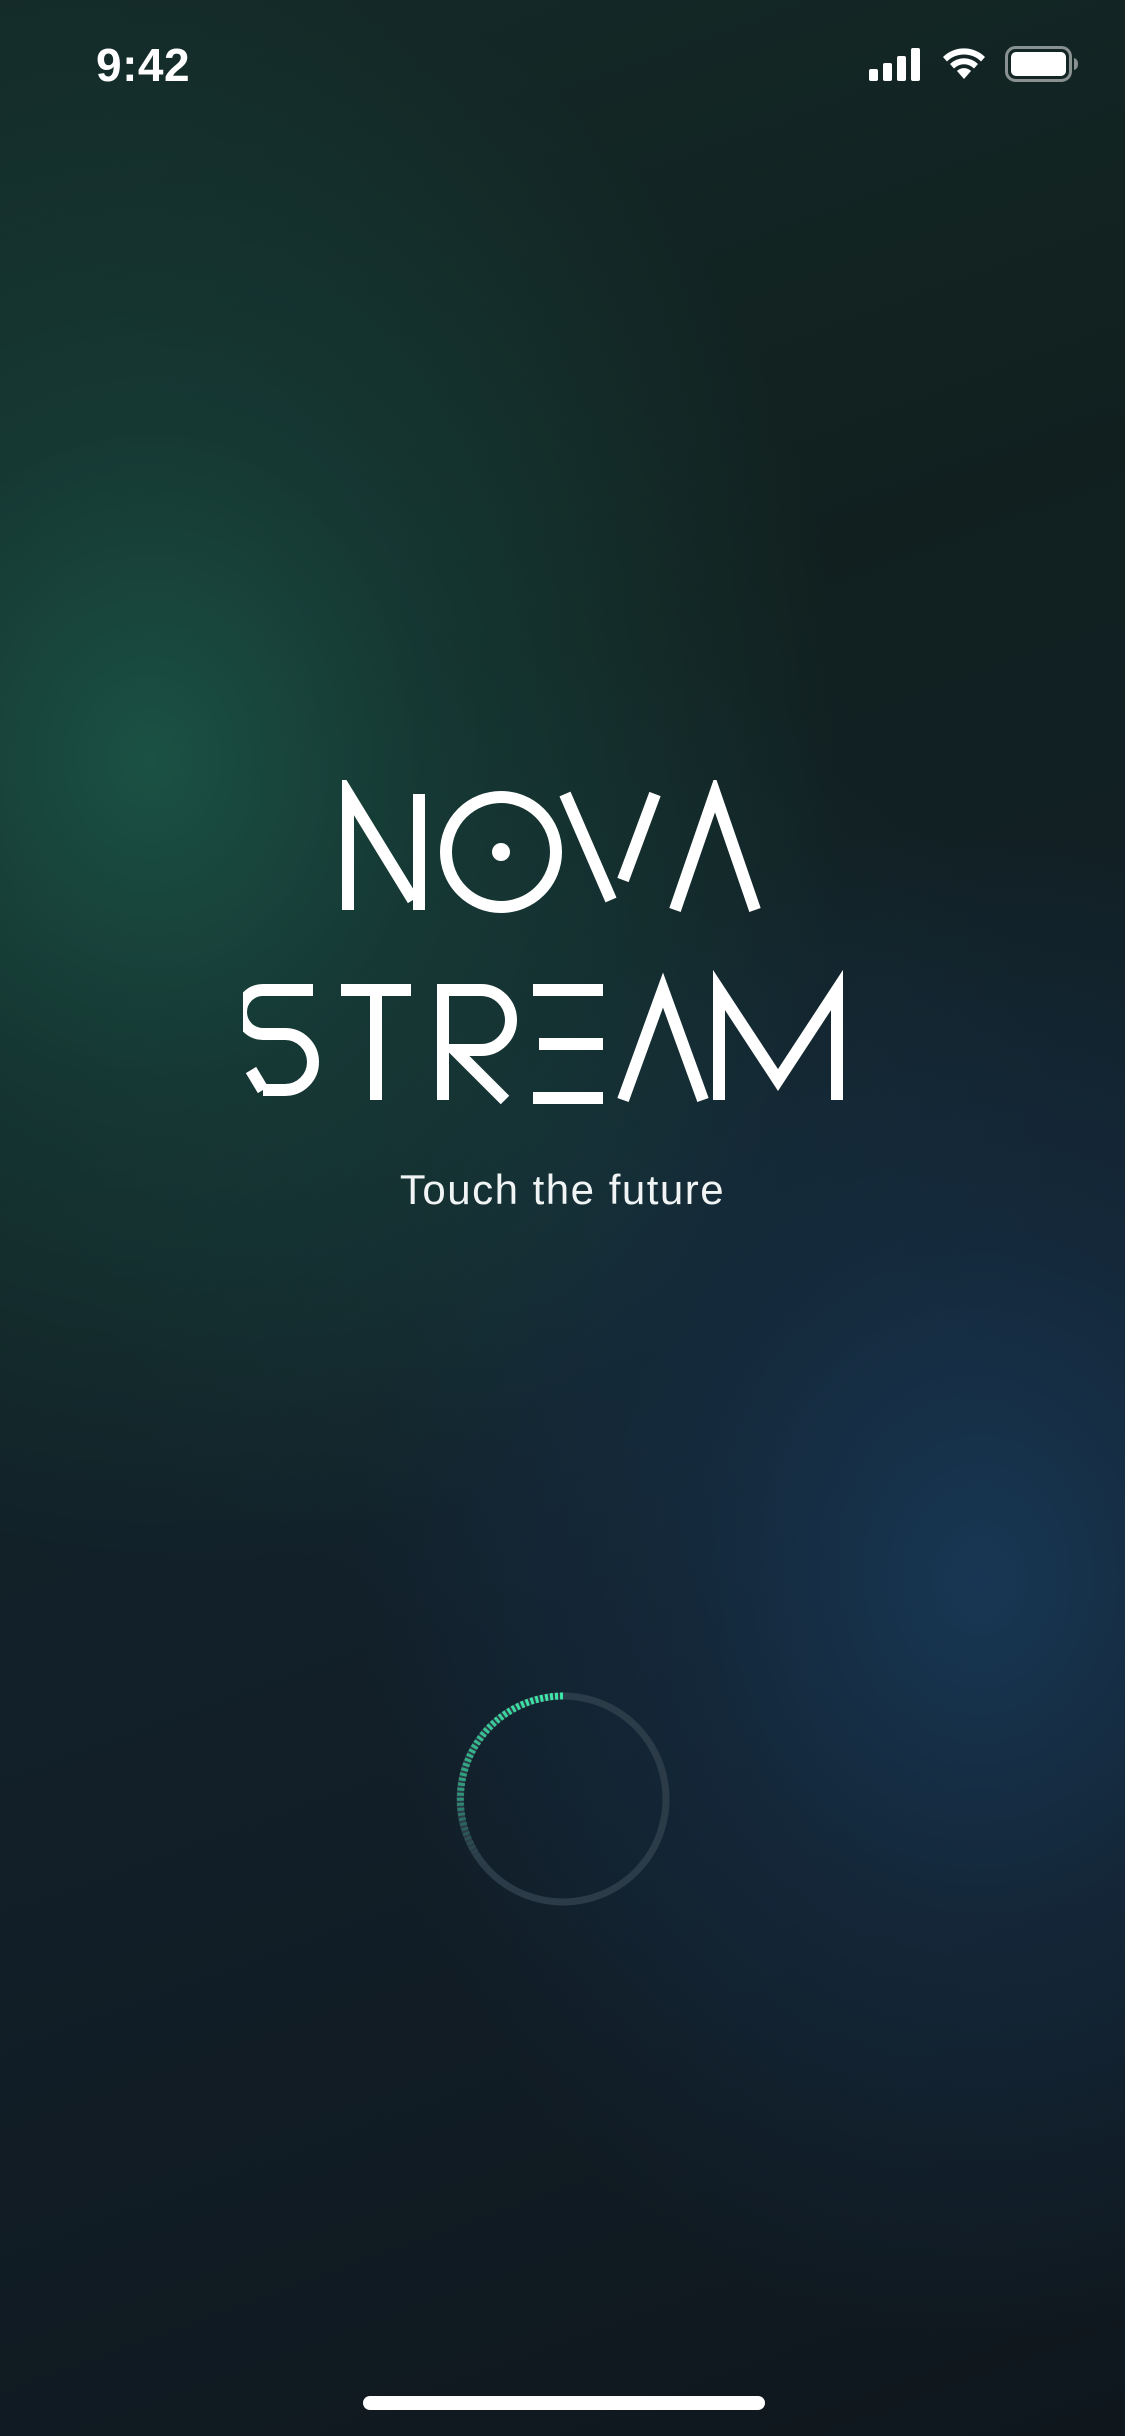 The image size is (1125, 2436). Describe the element at coordinates (562, 70) in the screenshot. I see `status-bar: 9:42` at that location.